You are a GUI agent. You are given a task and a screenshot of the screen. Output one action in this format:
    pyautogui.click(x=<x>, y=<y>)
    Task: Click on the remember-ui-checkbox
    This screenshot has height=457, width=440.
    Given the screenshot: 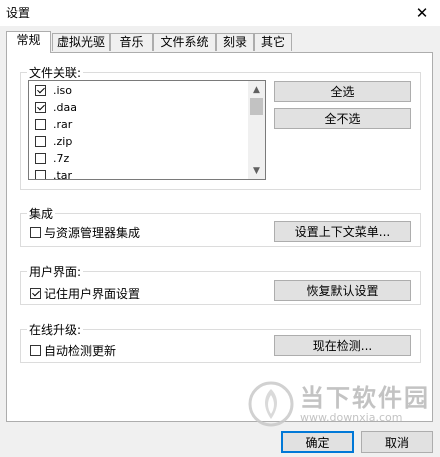 What is the action you would take?
    pyautogui.click(x=35, y=293)
    